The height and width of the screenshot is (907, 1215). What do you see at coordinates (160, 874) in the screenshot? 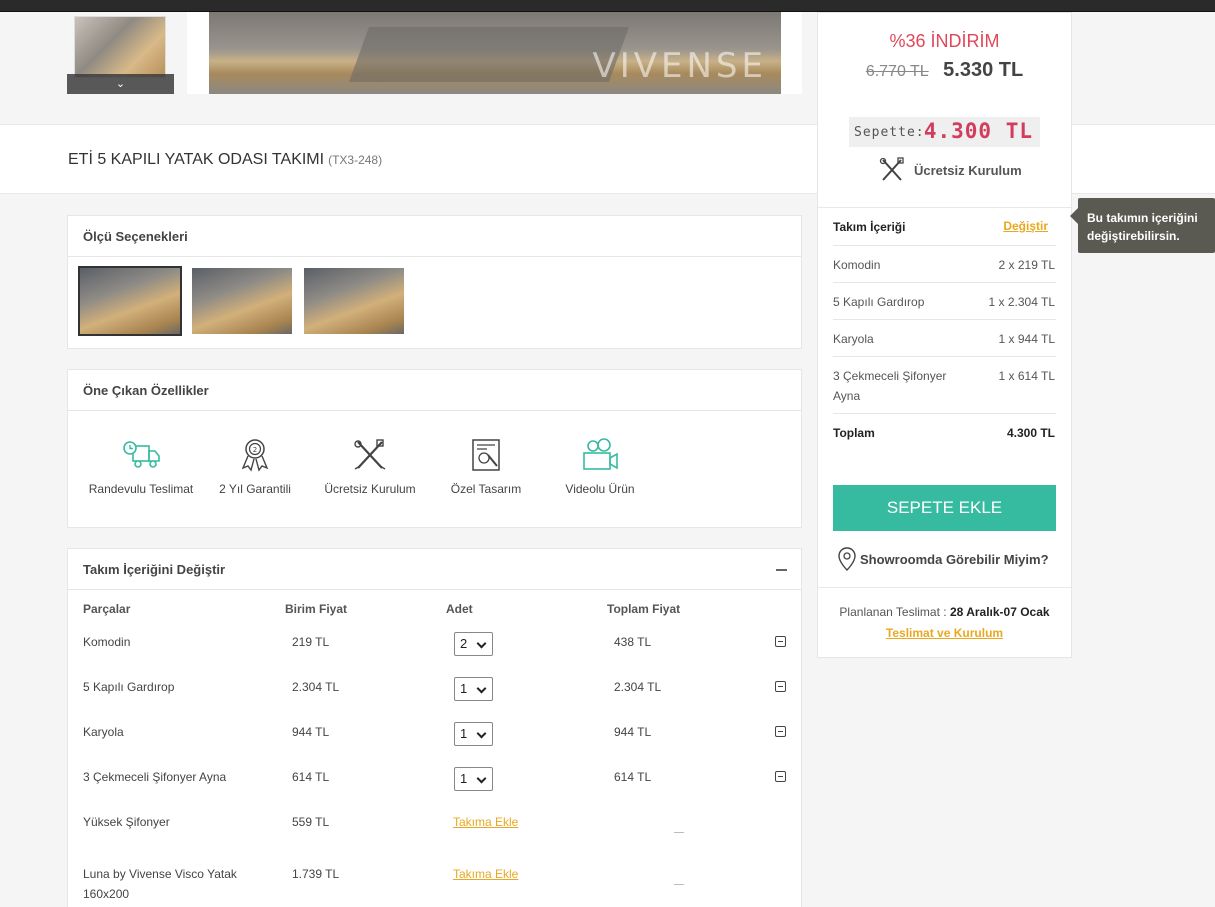
I see `row-part-name: Luna by Vivense Visco Yatak` at bounding box center [160, 874].